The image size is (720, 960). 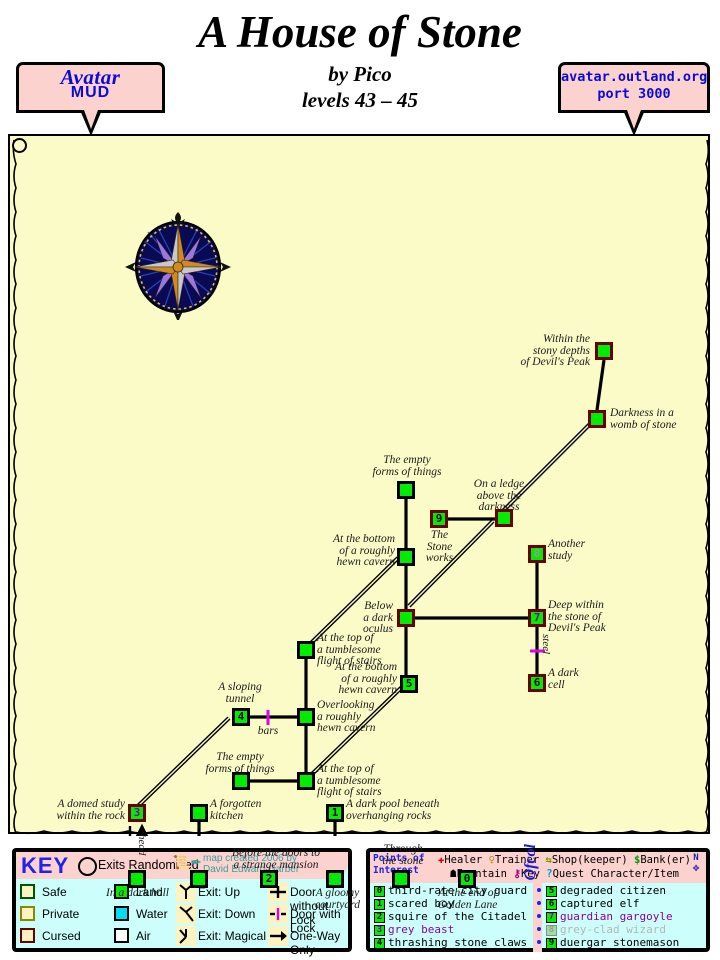 I want to click on room-label-n_bottom_roughly_upper: At the bottom of a roughly hewn cavern, so click(x=364, y=550).